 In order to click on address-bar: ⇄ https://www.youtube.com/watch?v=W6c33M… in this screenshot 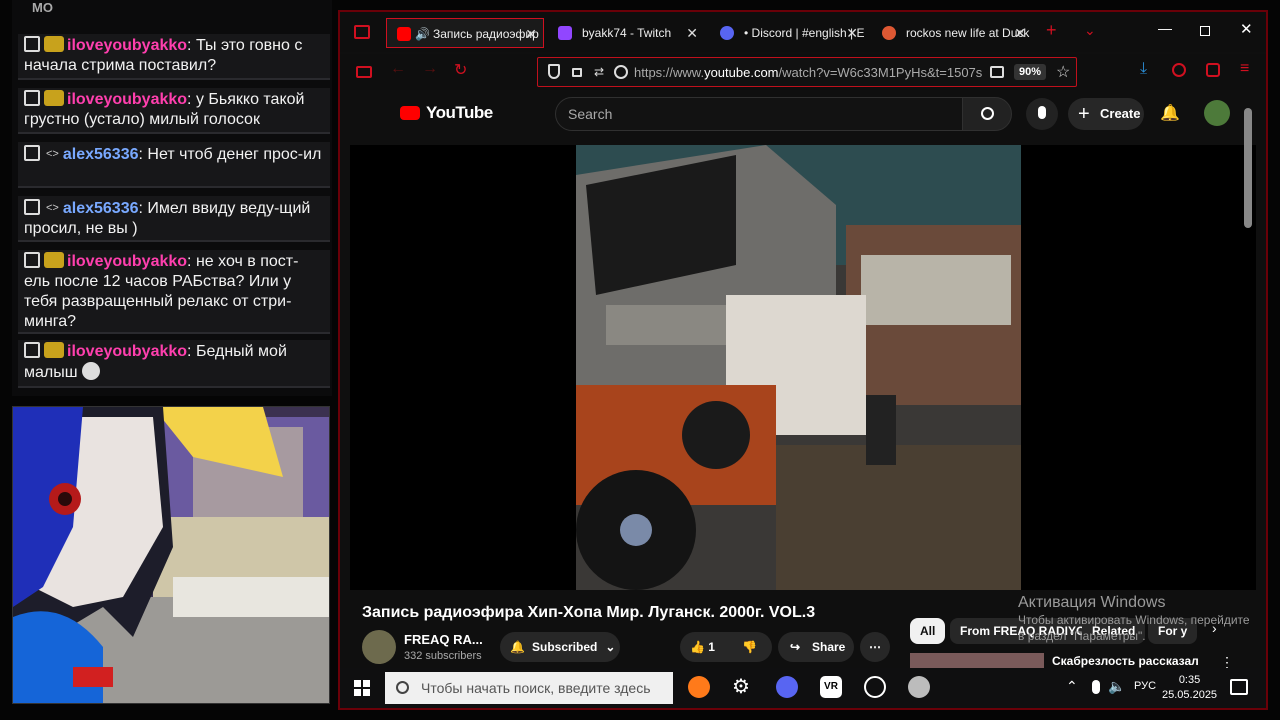, I will do `click(807, 72)`.